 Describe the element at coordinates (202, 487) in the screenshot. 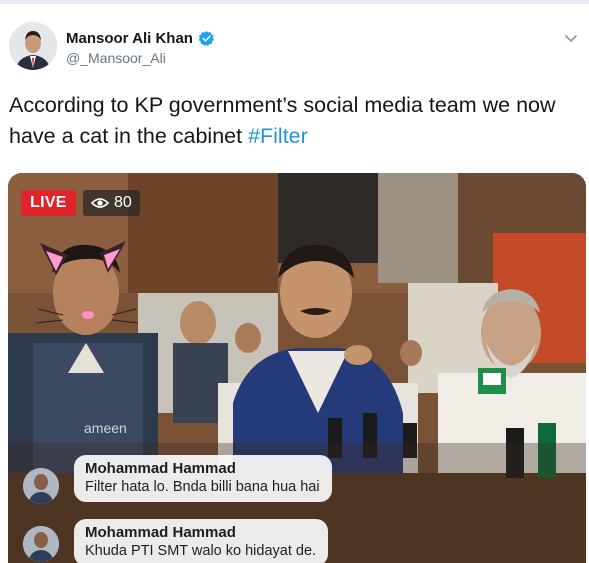

I see `comment-text: Filter hata lo. Bnda billi bana hua hai` at that location.